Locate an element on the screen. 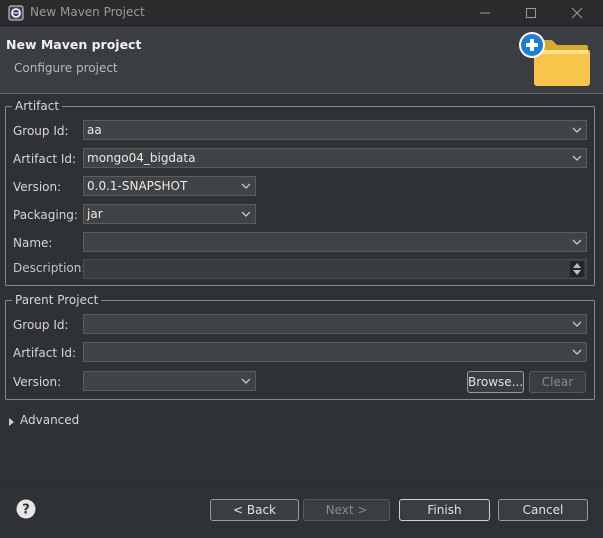 The image size is (603, 538). spinner-icon is located at coordinates (577, 269).